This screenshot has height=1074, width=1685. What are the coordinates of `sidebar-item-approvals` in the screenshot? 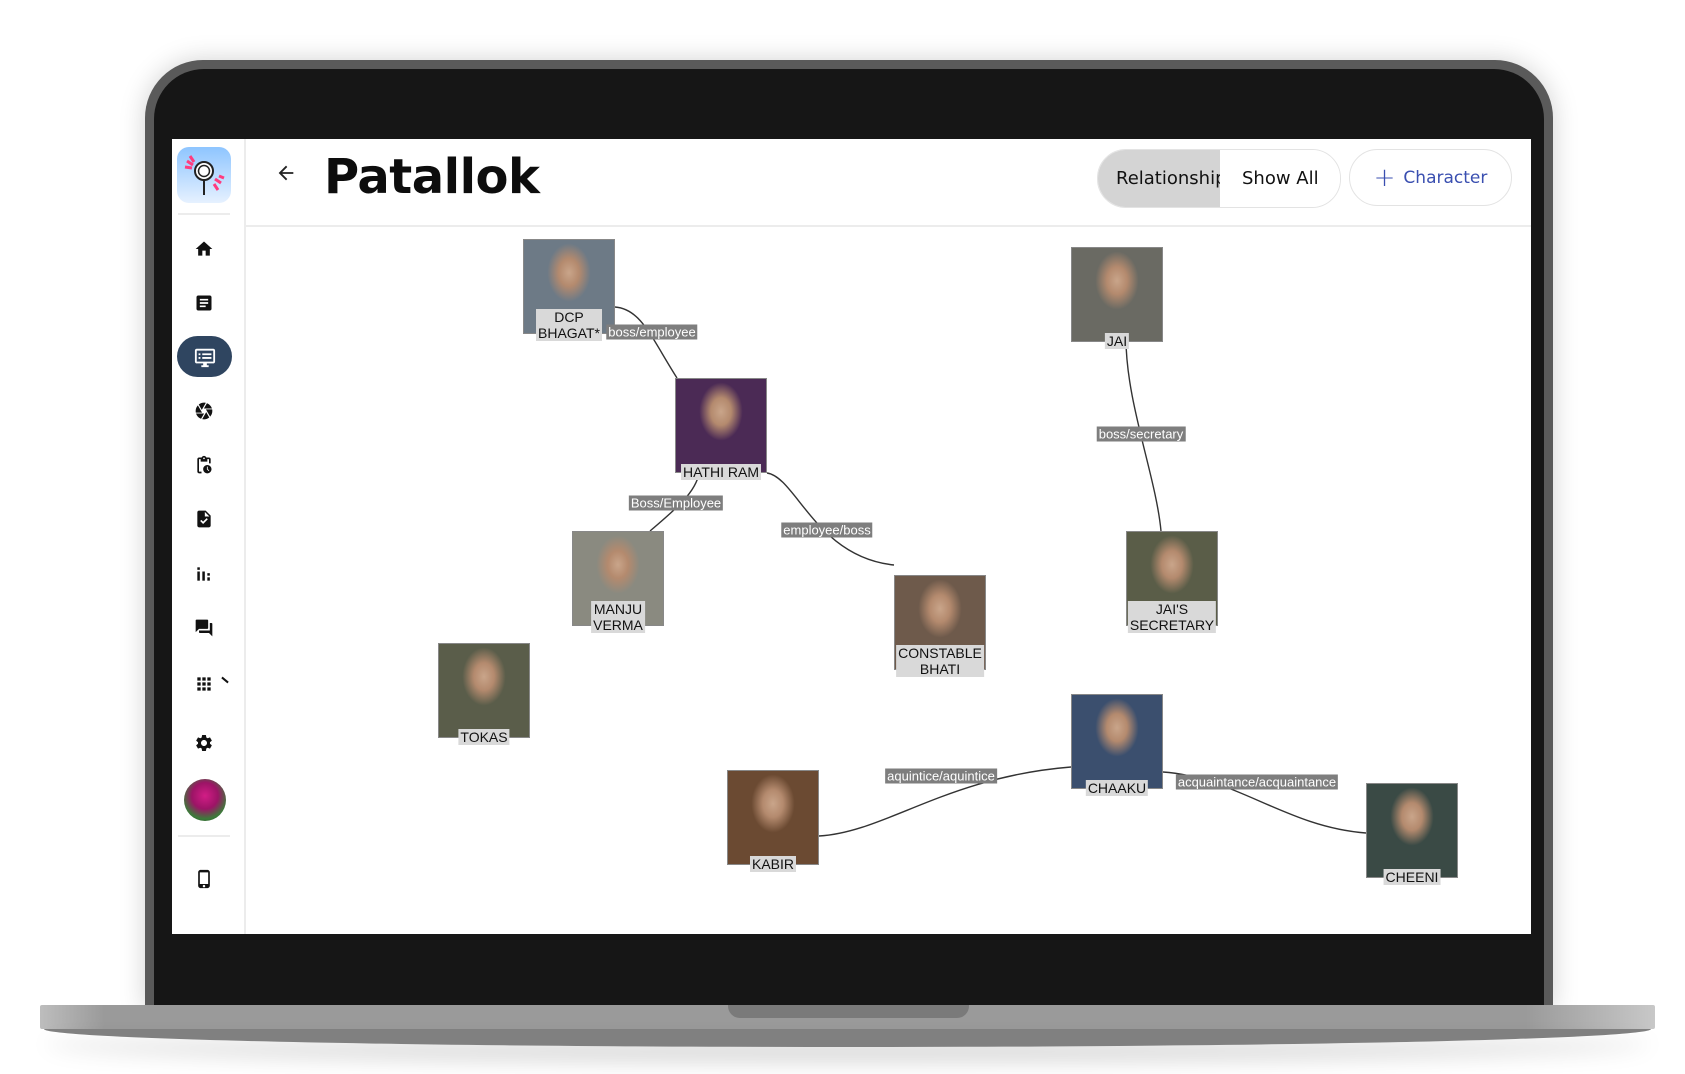 It's located at (204, 519).